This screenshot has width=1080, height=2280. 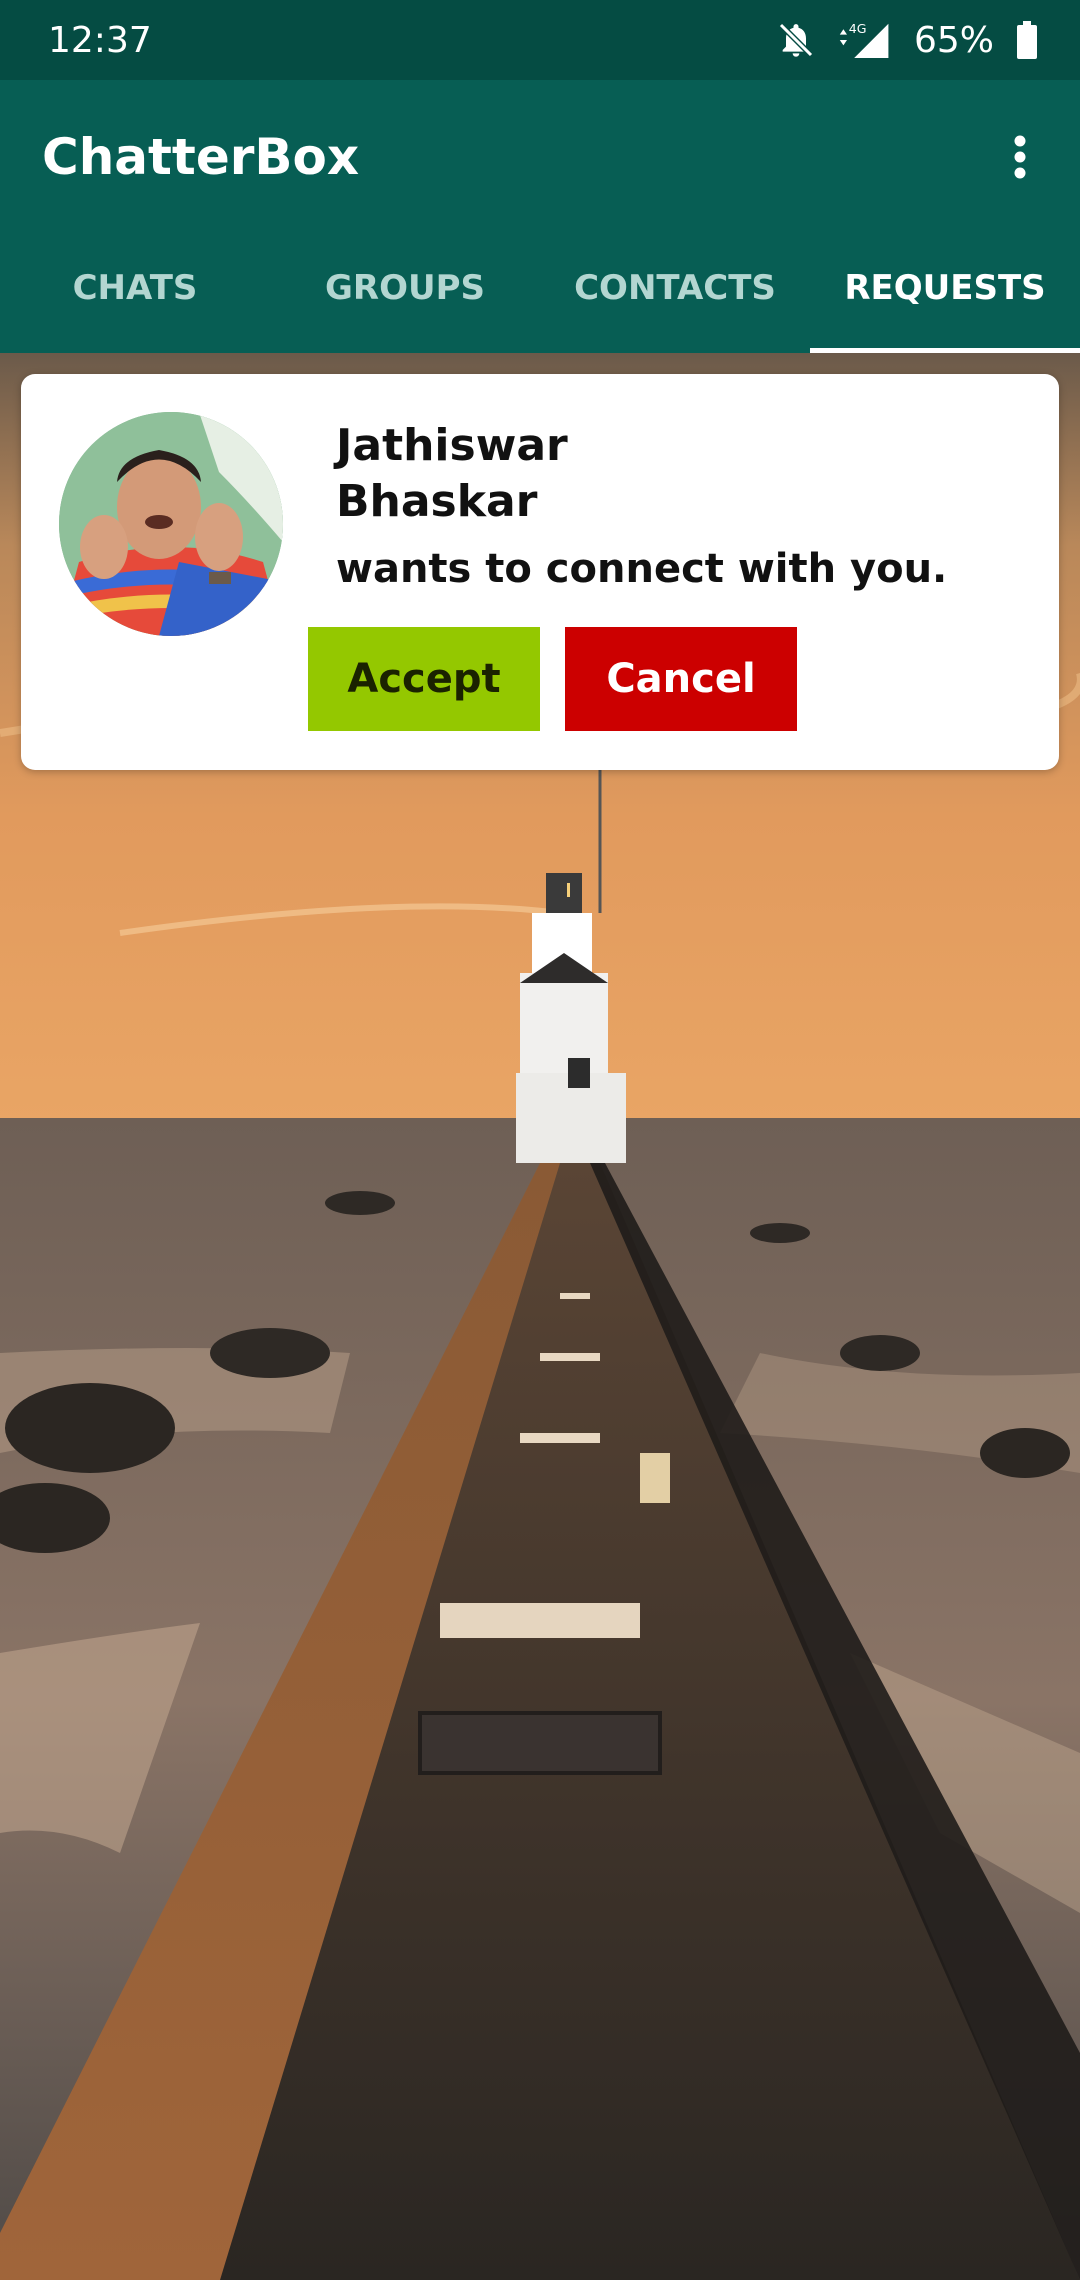 I want to click on battery-percentage: 65%, so click(x=953, y=40).